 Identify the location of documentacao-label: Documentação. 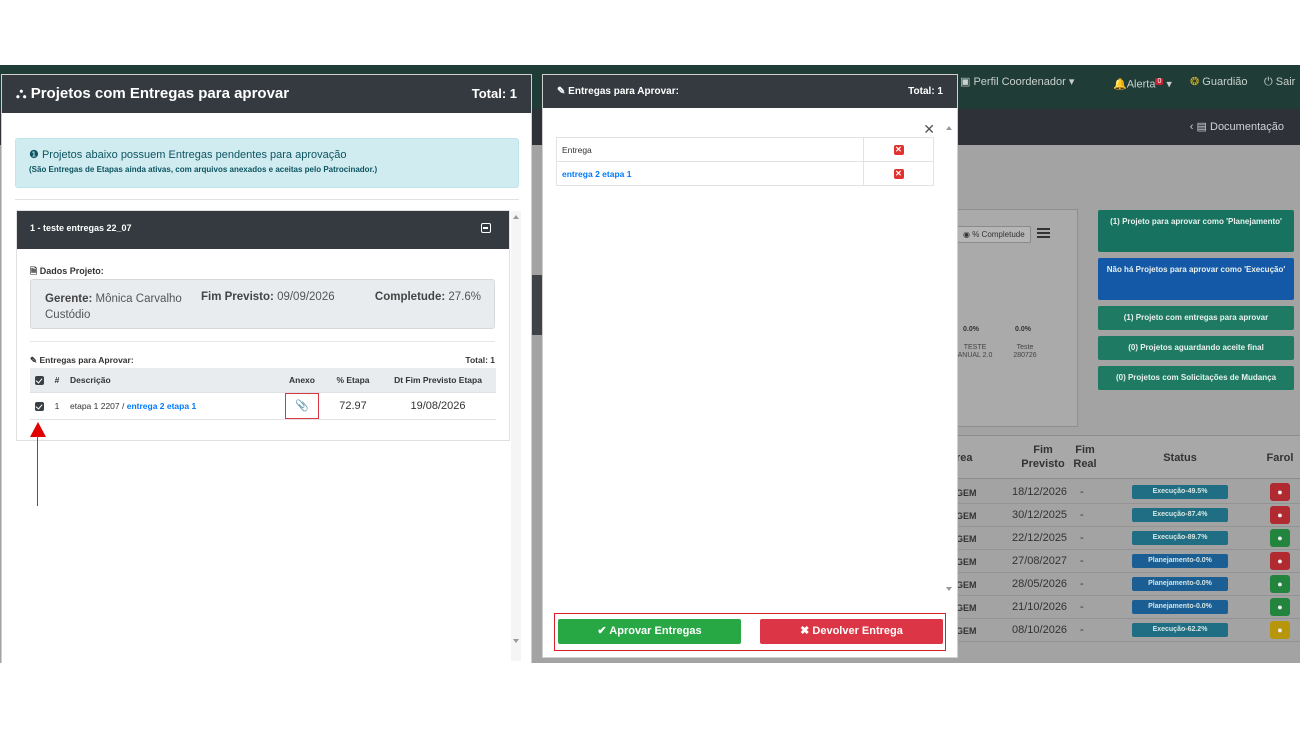
(1247, 127).